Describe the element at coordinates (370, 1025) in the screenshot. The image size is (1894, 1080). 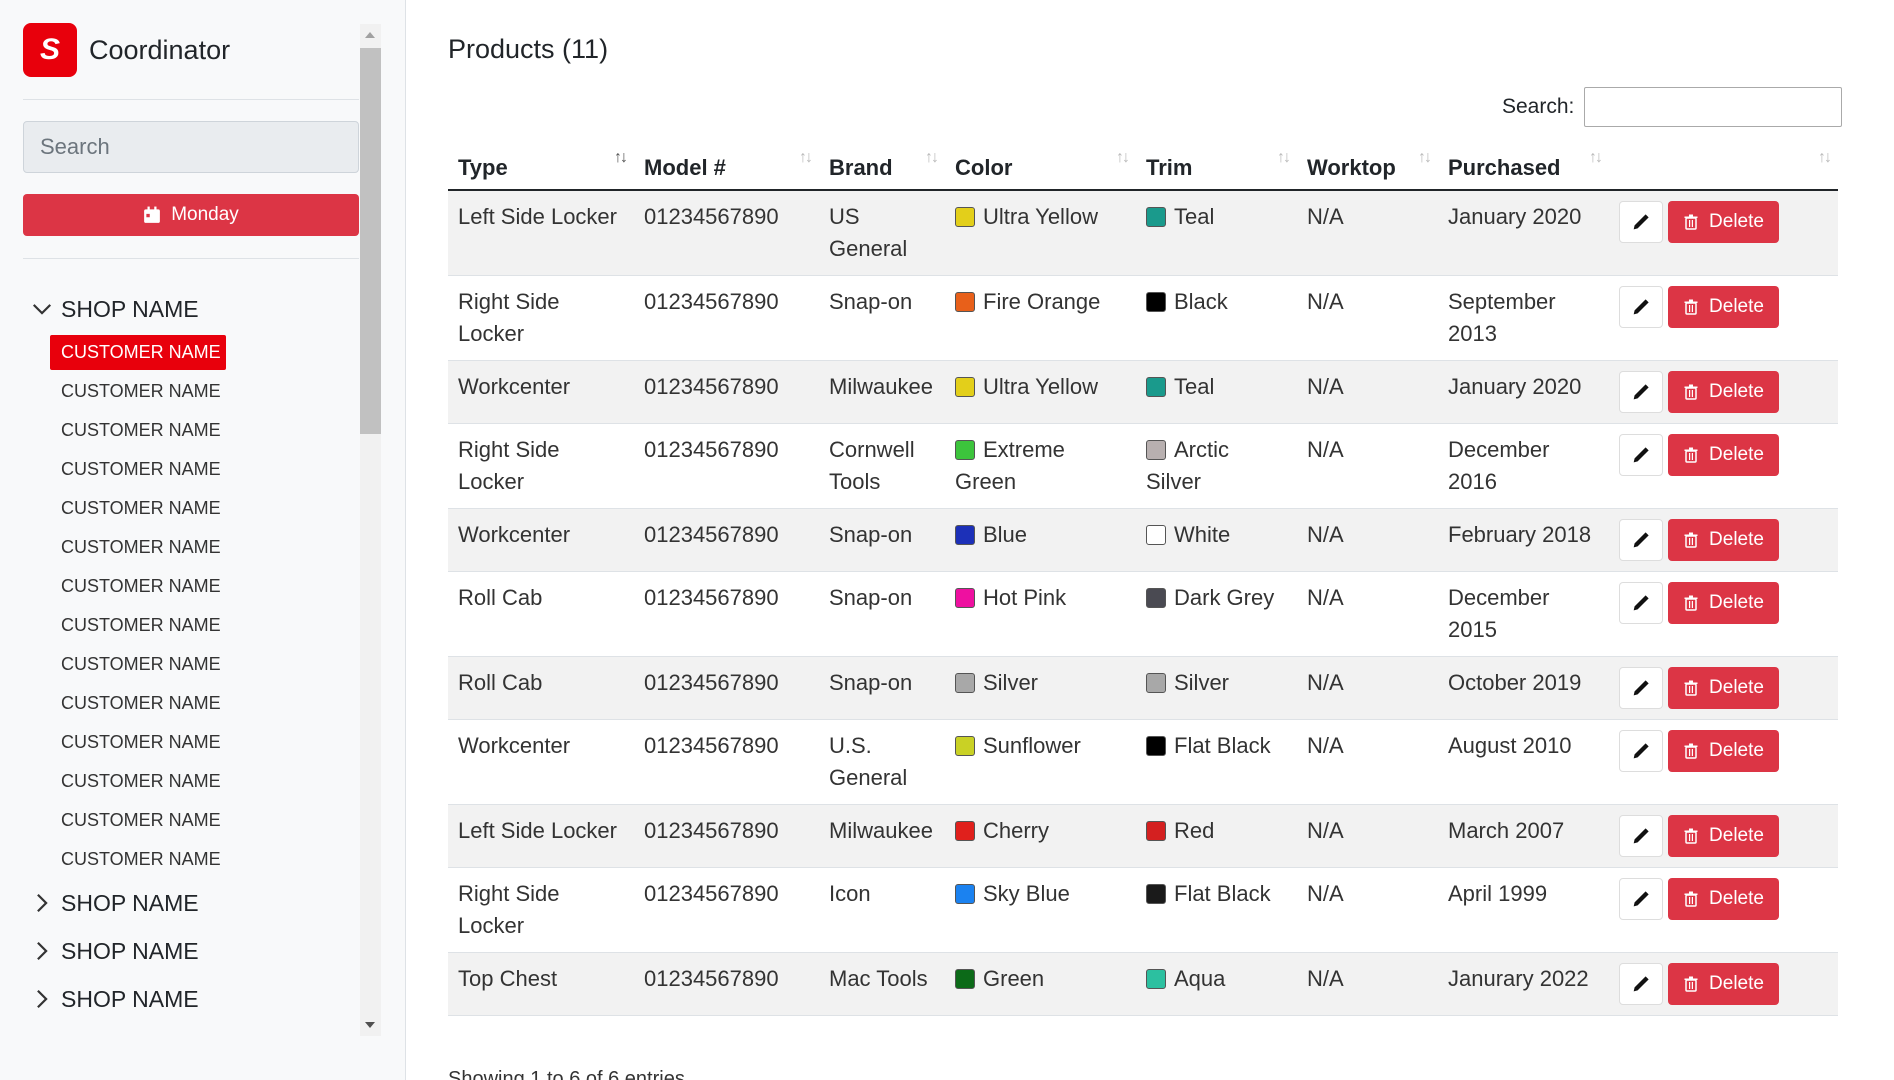
I see `scroll-down-icon` at that location.